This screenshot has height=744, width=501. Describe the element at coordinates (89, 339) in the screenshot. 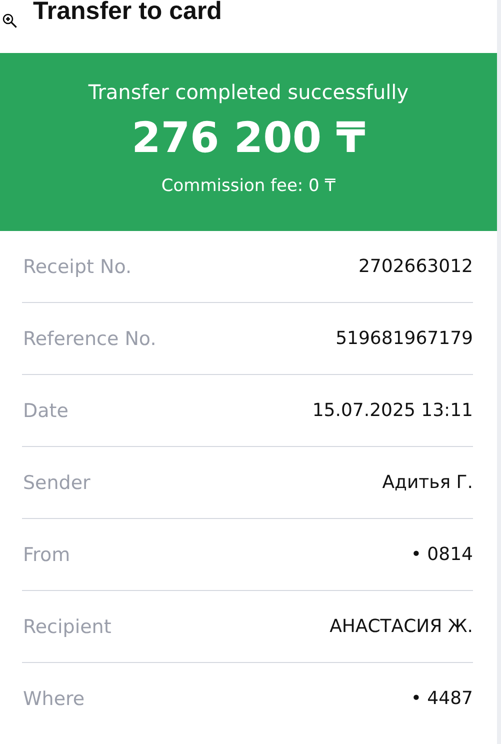

I see `detail-label: Reference No.` at that location.